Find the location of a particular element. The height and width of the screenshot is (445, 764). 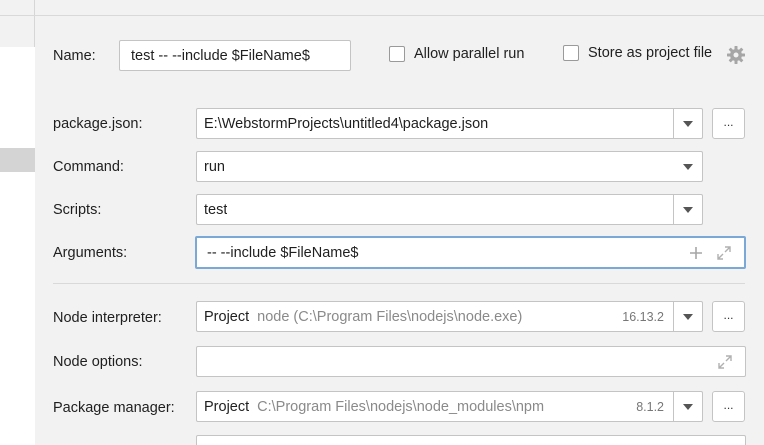

command-label: Command: is located at coordinates (88, 167).